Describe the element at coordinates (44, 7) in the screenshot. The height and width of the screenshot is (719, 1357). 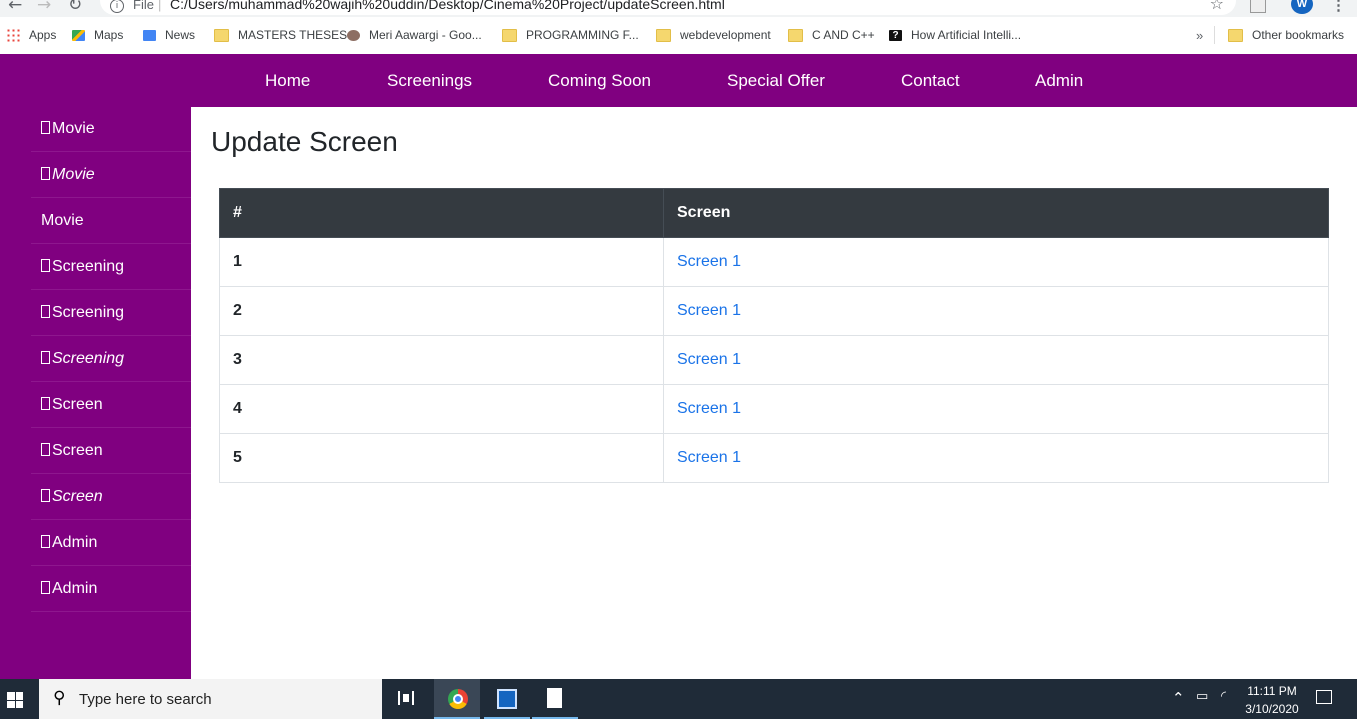
I see `forward-arrow-icon: →` at that location.